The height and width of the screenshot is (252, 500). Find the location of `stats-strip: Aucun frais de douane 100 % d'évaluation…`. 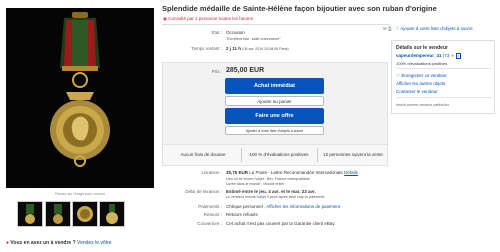

stats-strip: Aucun frais de douane 100 % d'évaluation… is located at coordinates (275, 155).